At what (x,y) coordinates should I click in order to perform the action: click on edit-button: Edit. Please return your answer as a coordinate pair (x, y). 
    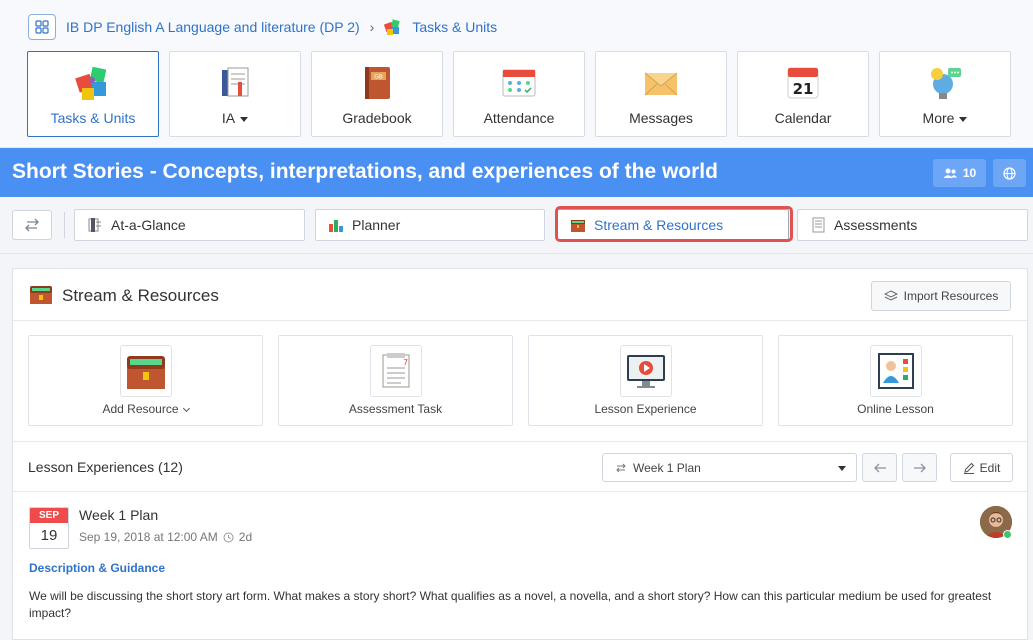
    Looking at the image, I should click on (981, 467).